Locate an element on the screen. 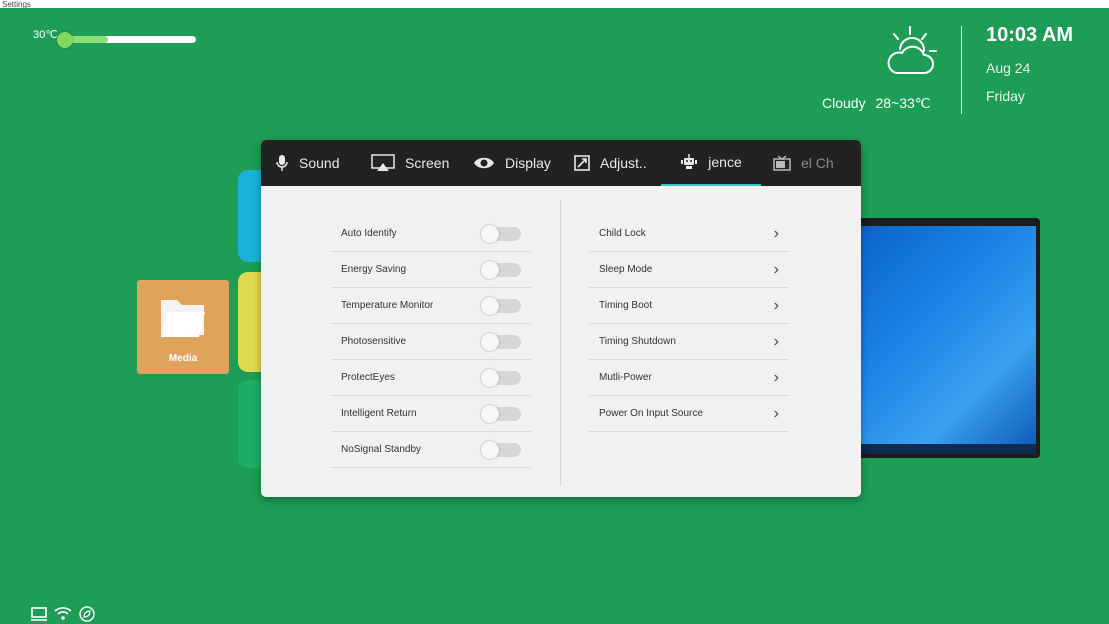  setting-row-nosignal-standby: NoSignal Standby is located at coordinates (431, 450).